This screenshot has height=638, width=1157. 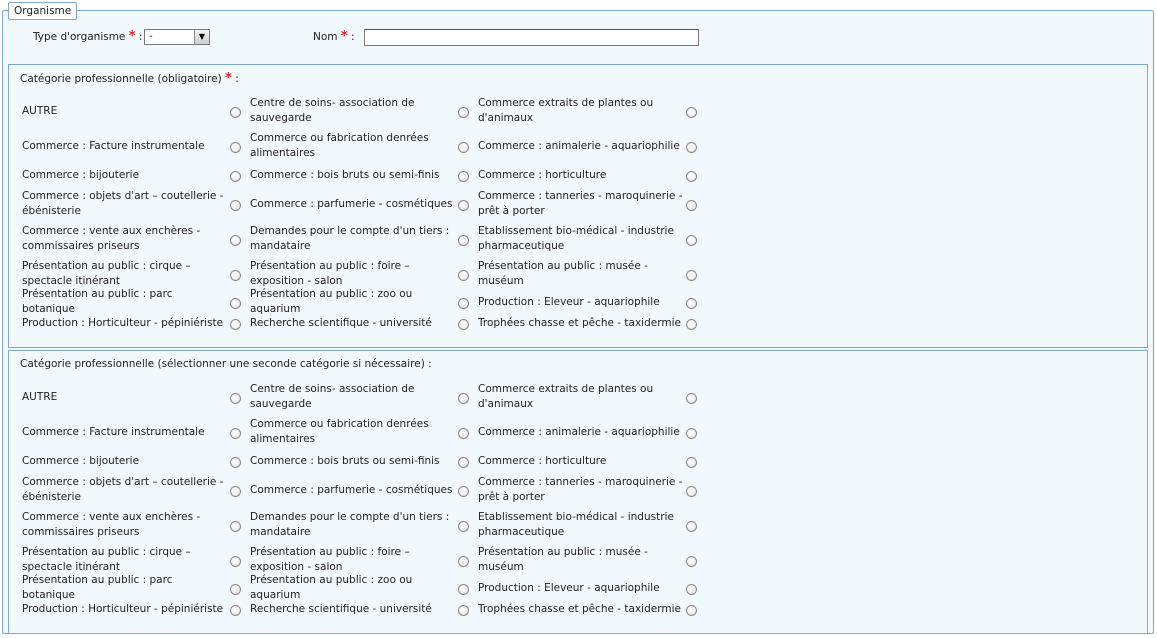 What do you see at coordinates (351, 489) in the screenshot?
I see `categorie-seconde-option-label: Commerce : parfumerie - cosmétiques` at bounding box center [351, 489].